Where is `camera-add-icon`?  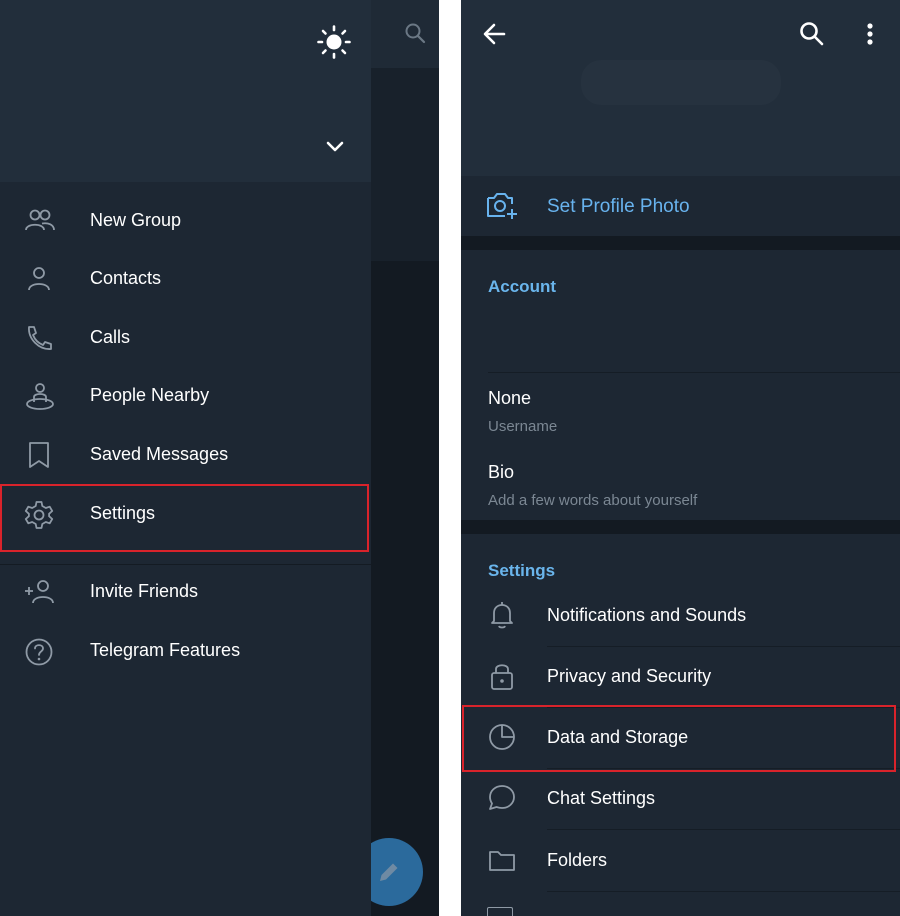 camera-add-icon is located at coordinates (502, 208).